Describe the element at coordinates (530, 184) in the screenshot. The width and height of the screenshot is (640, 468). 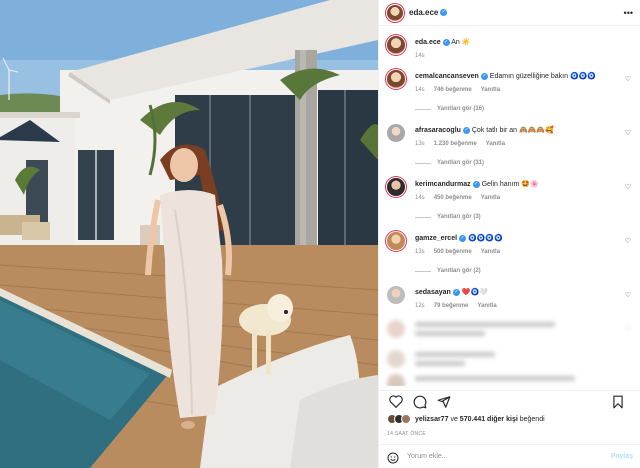
I see `comment-emoji: 🤩🌸` at that location.